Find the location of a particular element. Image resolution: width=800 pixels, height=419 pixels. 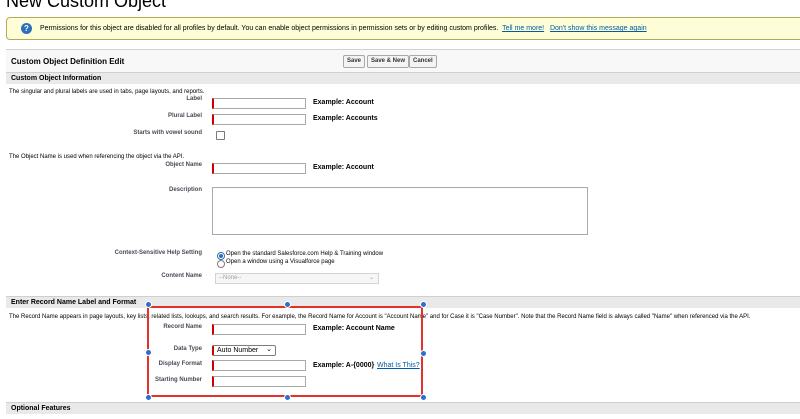

save-button: Save is located at coordinates (354, 61).